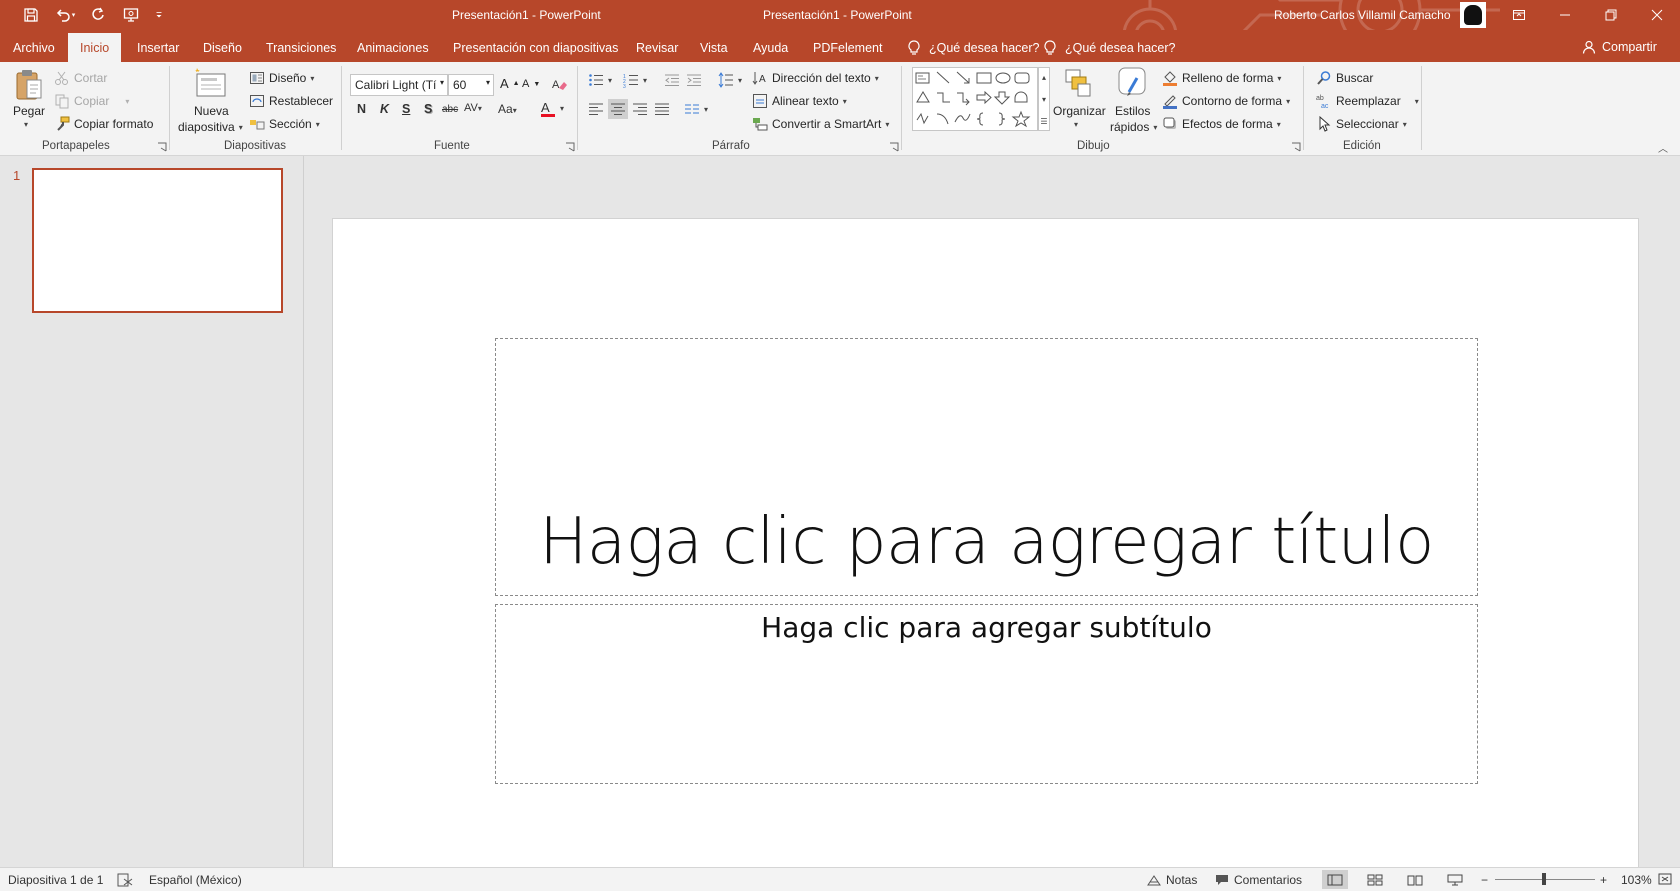  What do you see at coordinates (1078, 84) in the screenshot?
I see `arrange-button` at bounding box center [1078, 84].